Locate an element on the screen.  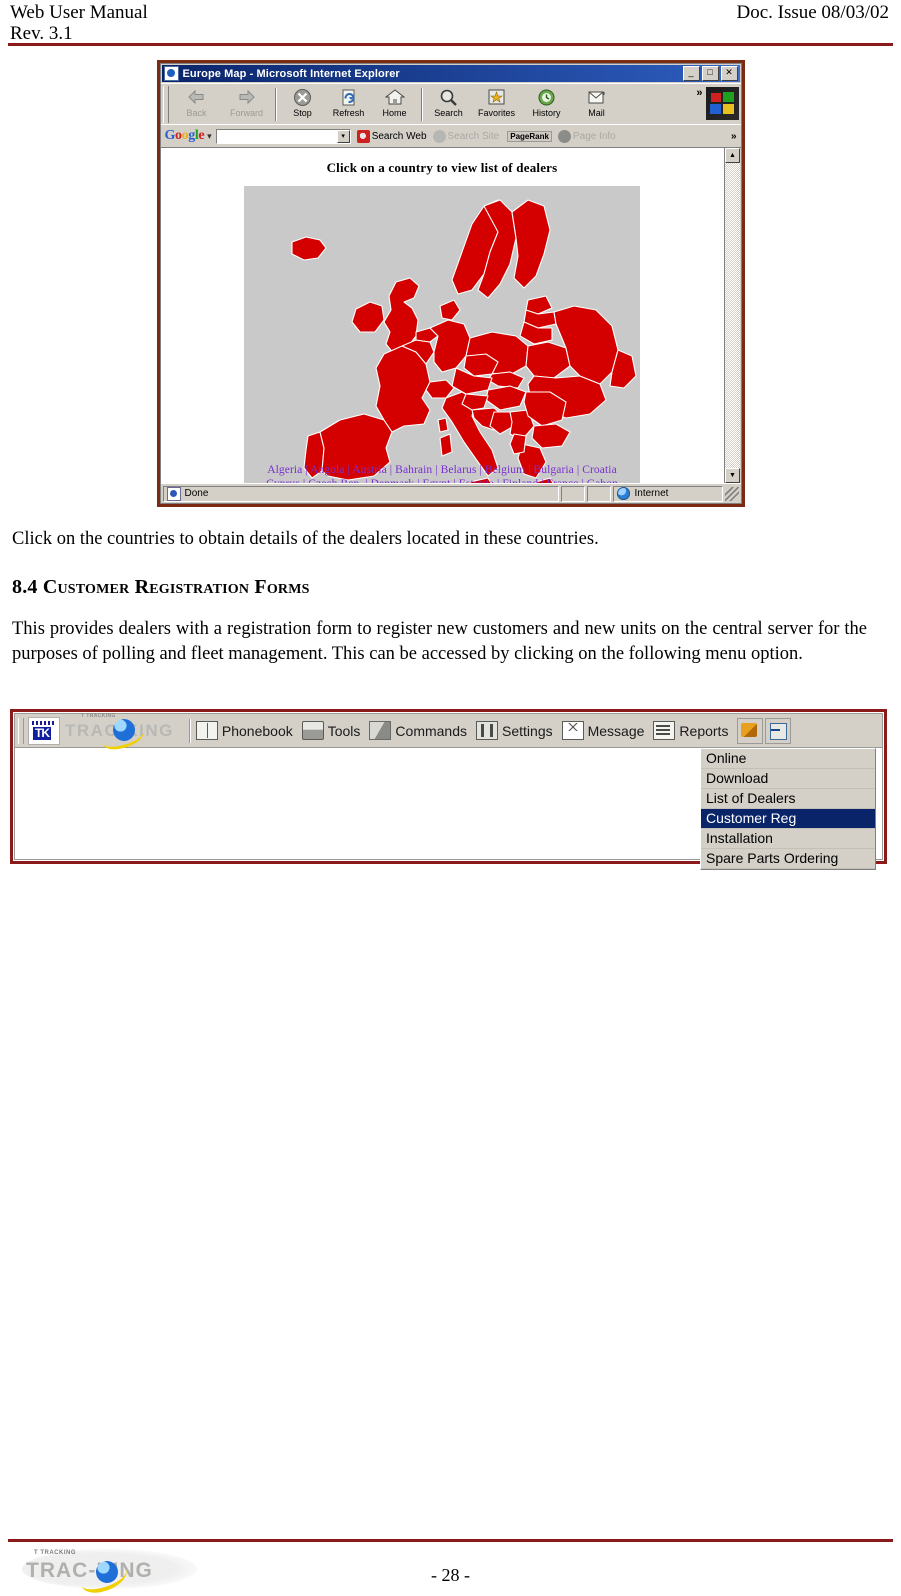
browser-window-title: Europe Map - Microsoft Internet Explorer is located at coordinates (291, 73).